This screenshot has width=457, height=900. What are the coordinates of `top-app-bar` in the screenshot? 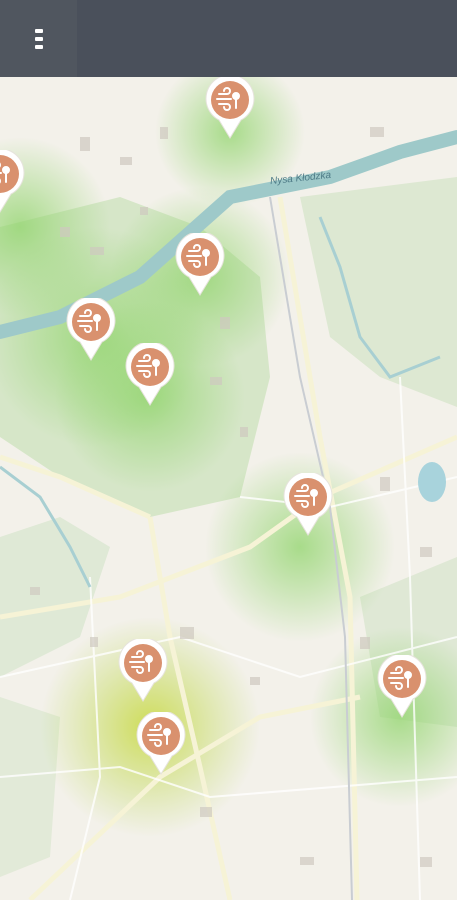 It's located at (228, 38).